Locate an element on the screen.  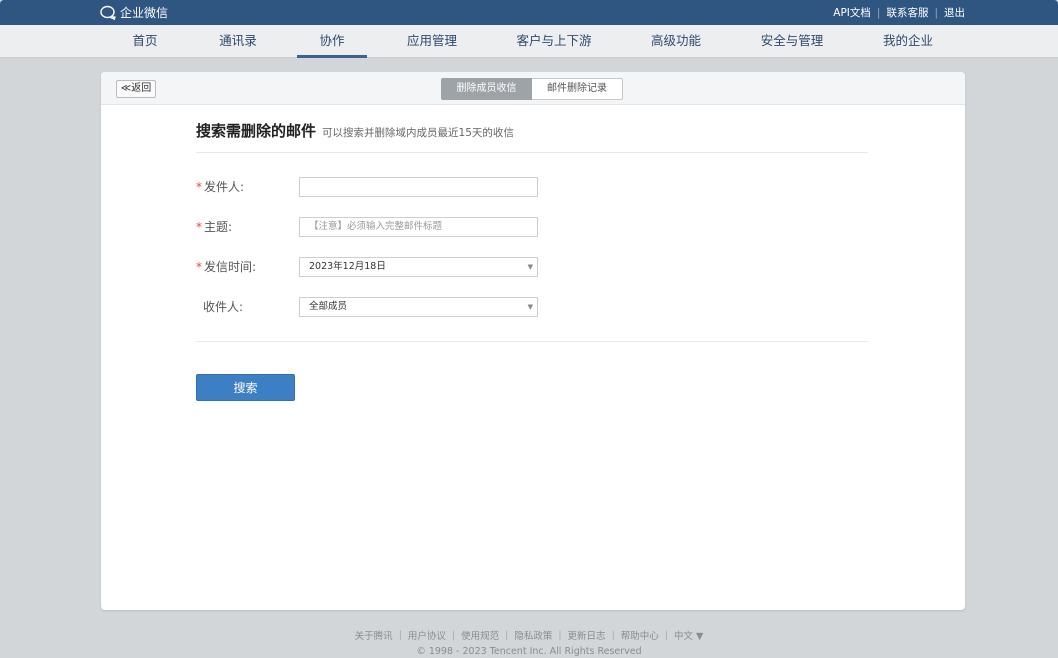
page-subtitle: 可以搜索并删除域内成员最近15天的收信 is located at coordinates (418, 133).